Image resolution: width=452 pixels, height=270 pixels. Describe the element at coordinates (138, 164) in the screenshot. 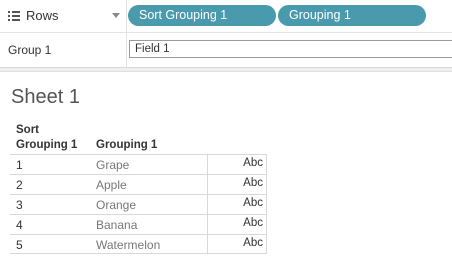

I see `table-row: 1 Grape Abc` at that location.